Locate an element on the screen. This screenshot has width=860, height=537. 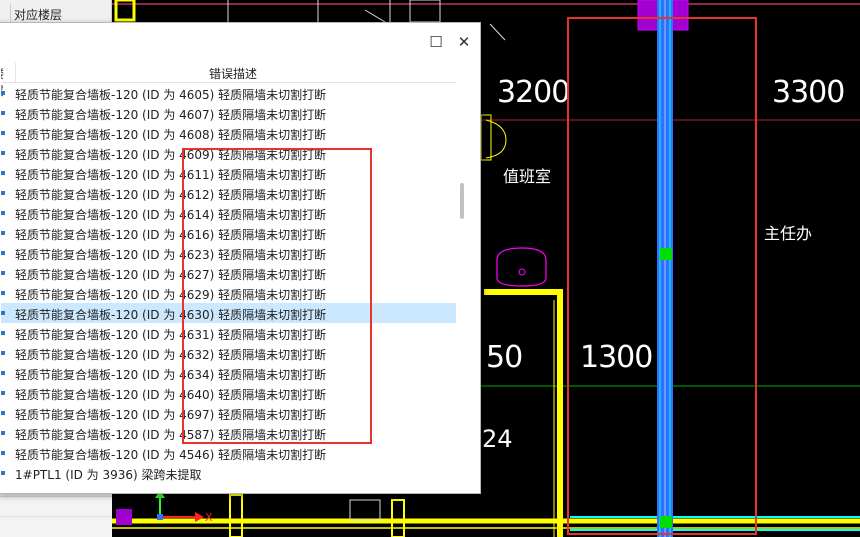
room-label: 主任办 is located at coordinates (788, 233).